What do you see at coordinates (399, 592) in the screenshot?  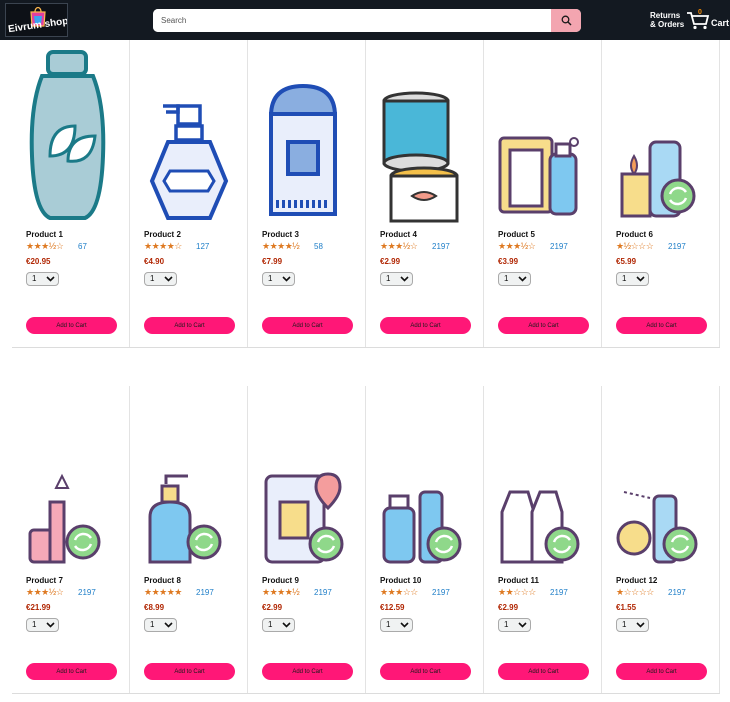 I see `rating-stars: ★★★☆☆` at bounding box center [399, 592].